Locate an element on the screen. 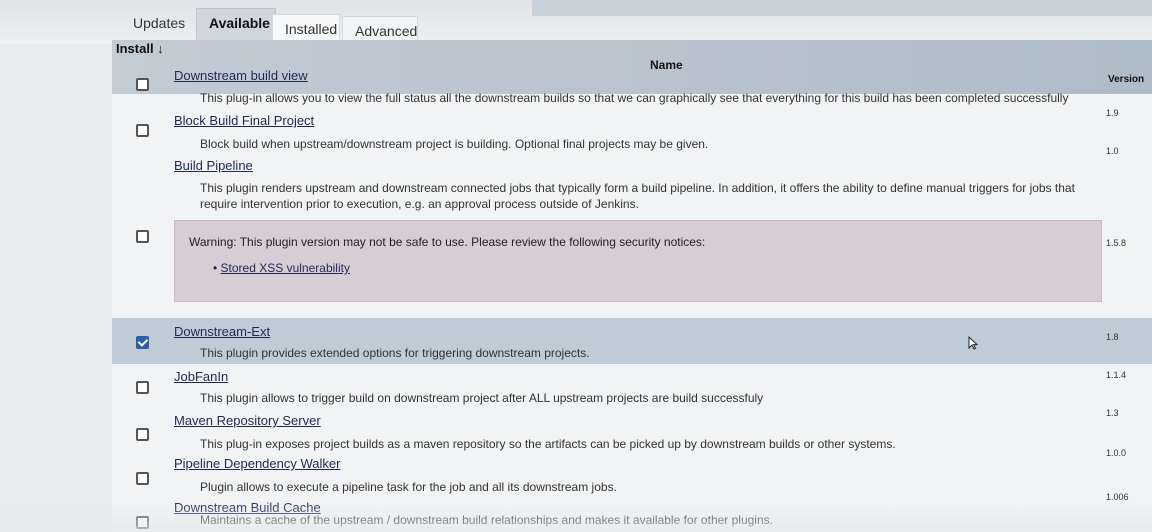  plugin-name-link: Downstream-Ext is located at coordinates (222, 331).